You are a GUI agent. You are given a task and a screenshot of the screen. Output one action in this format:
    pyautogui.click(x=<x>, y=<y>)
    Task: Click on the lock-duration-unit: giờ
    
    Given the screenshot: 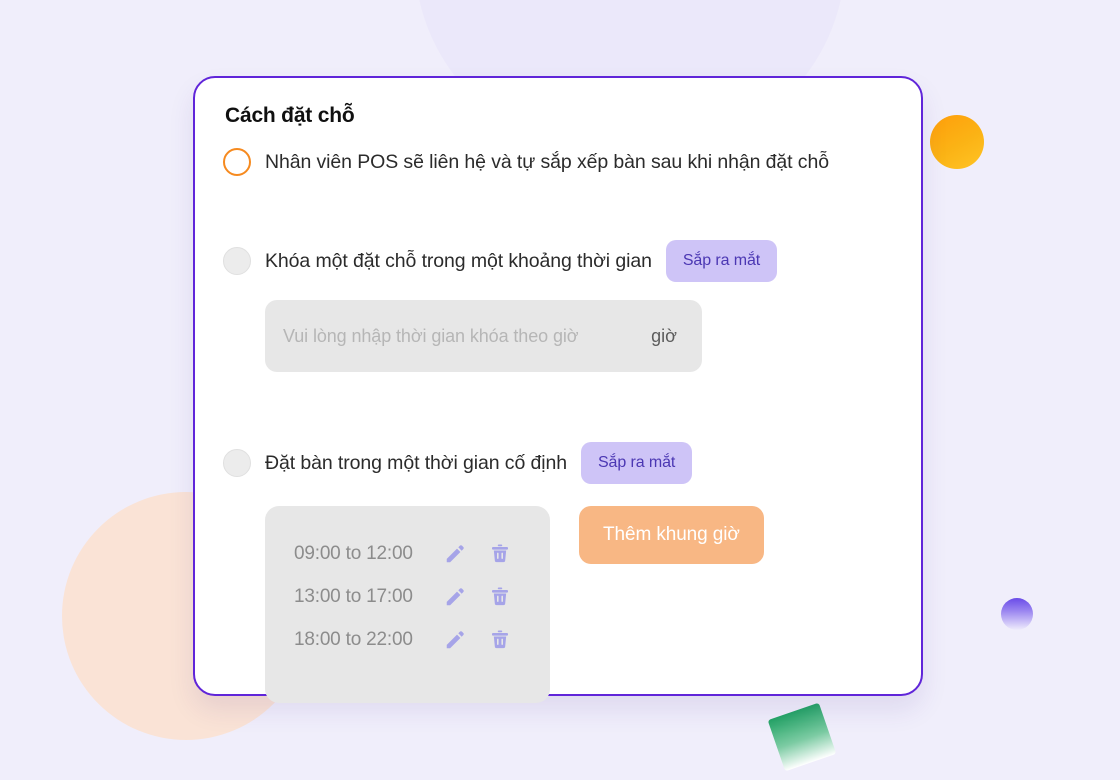 What is the action you would take?
    pyautogui.click(x=664, y=335)
    